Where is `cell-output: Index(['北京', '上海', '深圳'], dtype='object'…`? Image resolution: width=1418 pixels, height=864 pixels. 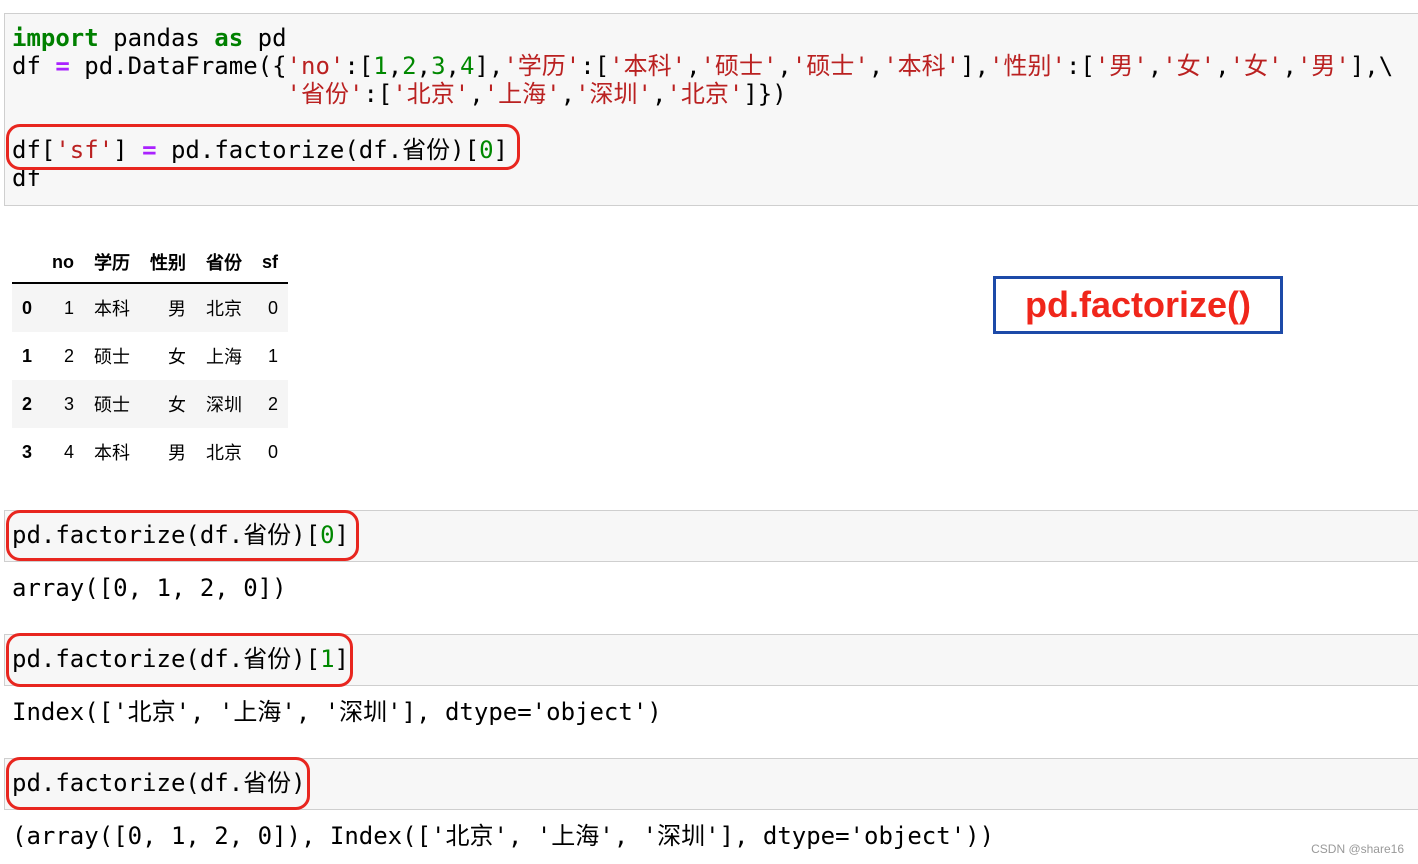 cell-output: Index(['北京', '上海', '深圳'], dtype='object'… is located at coordinates (337, 712).